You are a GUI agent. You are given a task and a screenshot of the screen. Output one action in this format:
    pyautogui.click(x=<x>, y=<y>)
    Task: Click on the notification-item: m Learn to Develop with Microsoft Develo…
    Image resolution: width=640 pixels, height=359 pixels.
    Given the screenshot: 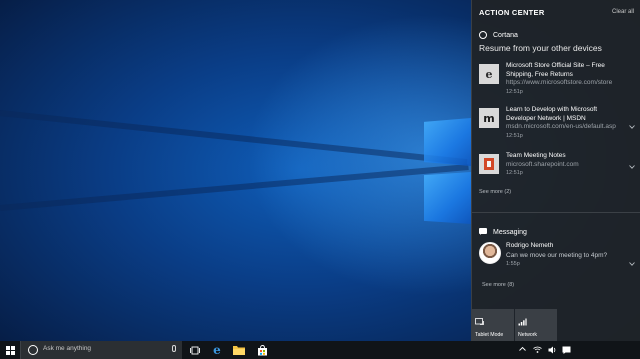 What is the action you would take?
    pyautogui.click(x=557, y=124)
    